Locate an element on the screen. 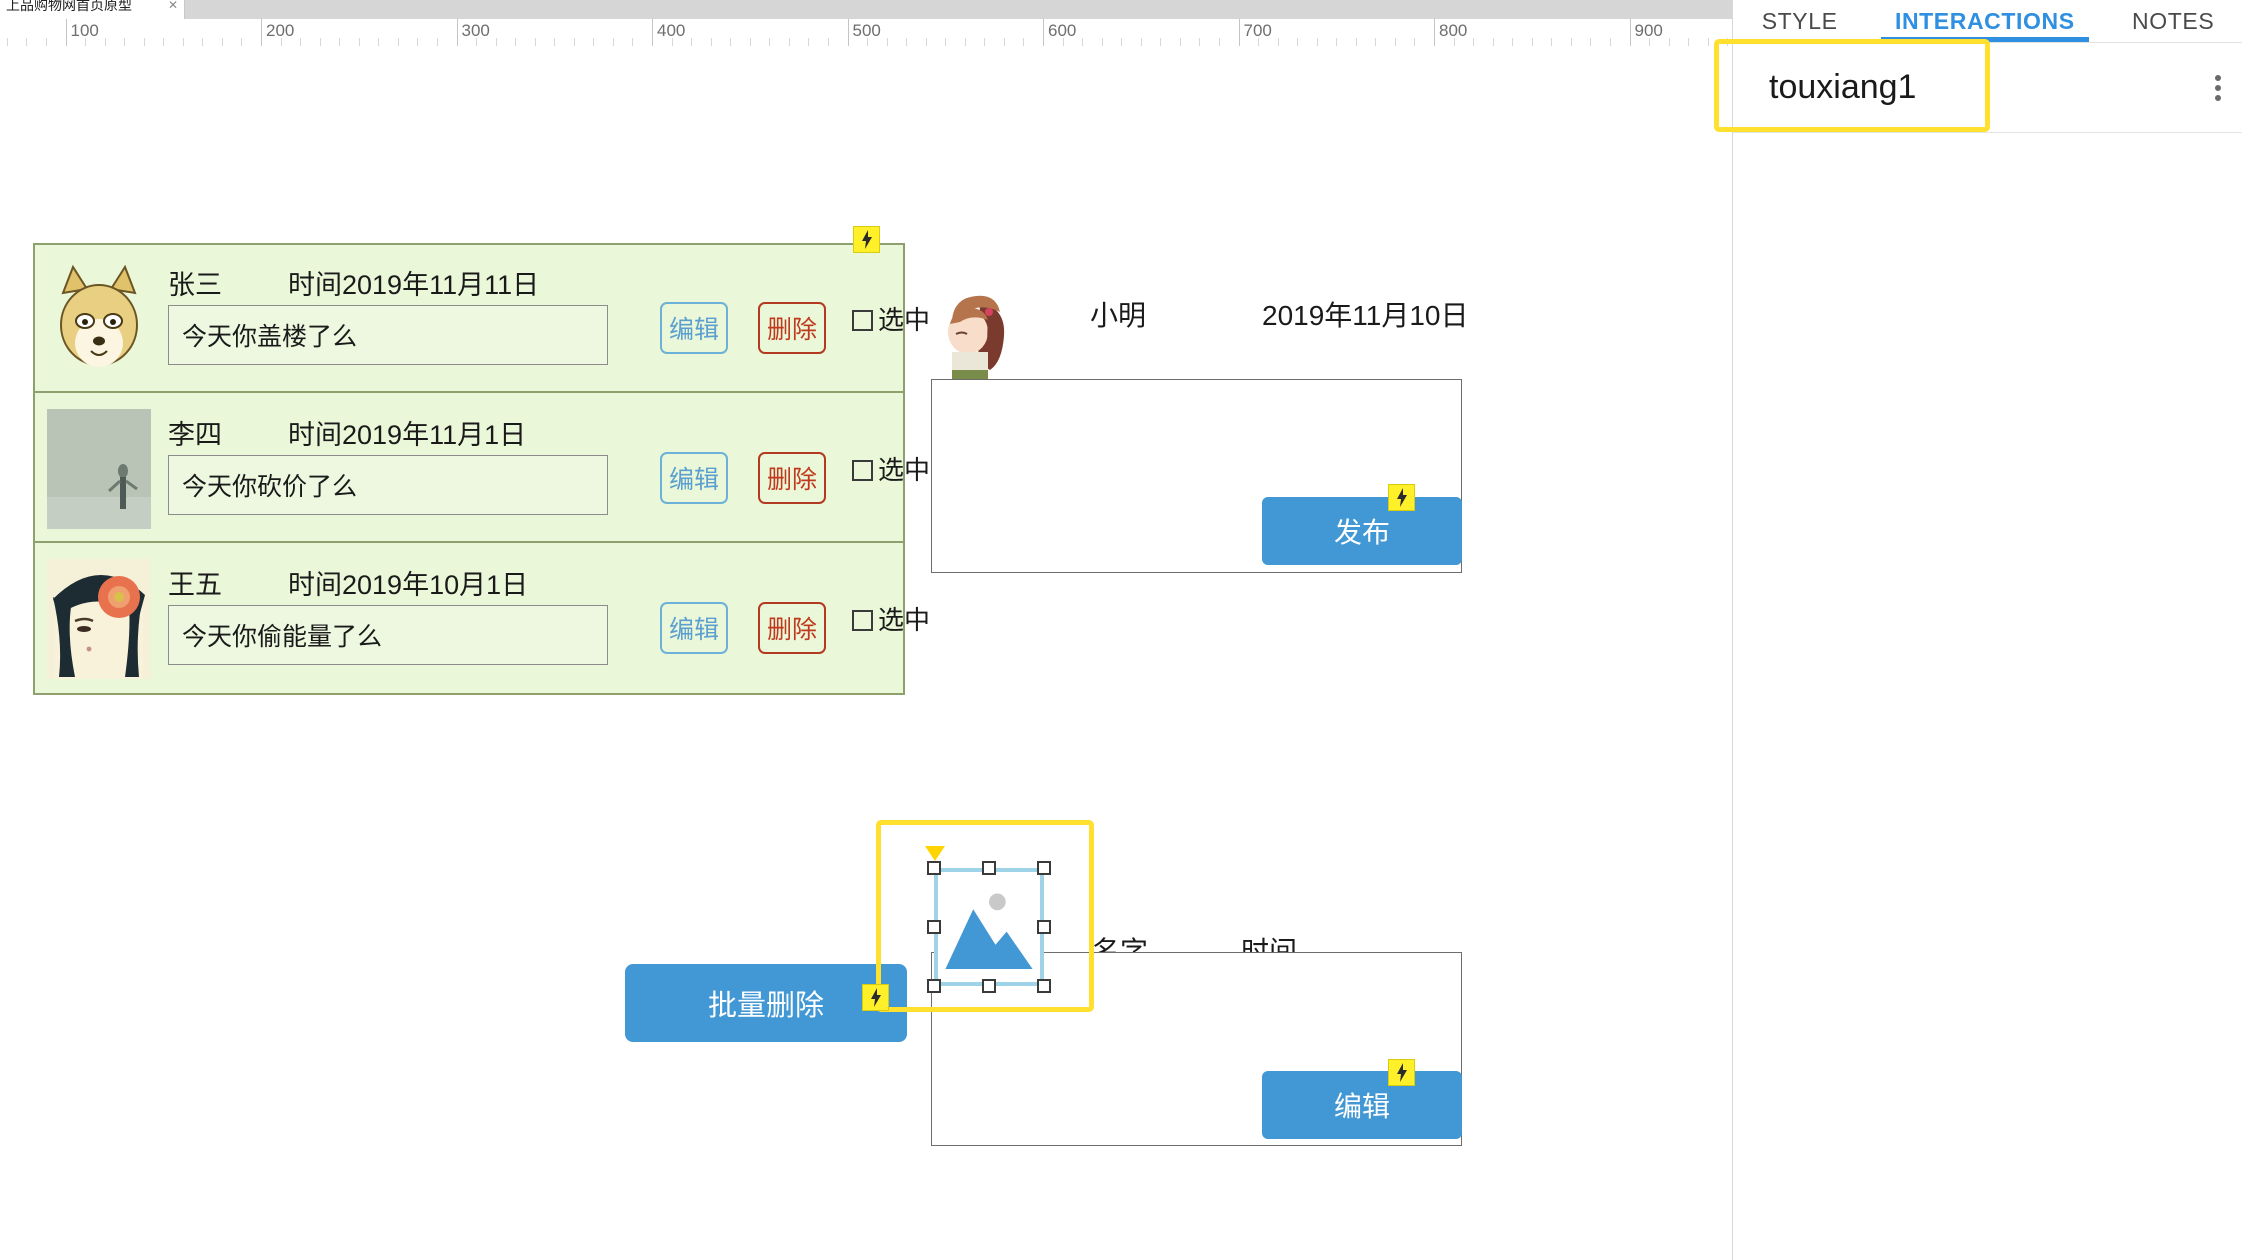  resize-handle-e is located at coordinates (1044, 927).